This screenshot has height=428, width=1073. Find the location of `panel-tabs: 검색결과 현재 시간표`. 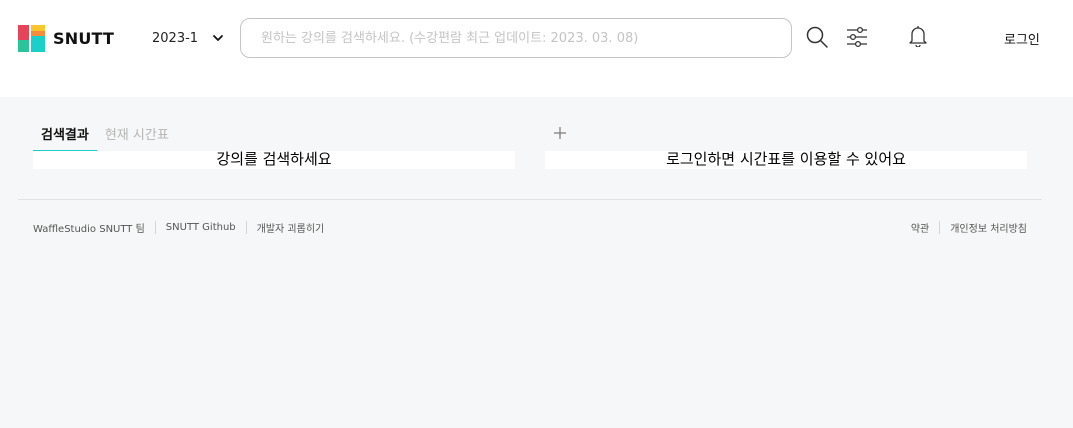

panel-tabs: 검색결과 현재 시간표 is located at coordinates (105, 136).